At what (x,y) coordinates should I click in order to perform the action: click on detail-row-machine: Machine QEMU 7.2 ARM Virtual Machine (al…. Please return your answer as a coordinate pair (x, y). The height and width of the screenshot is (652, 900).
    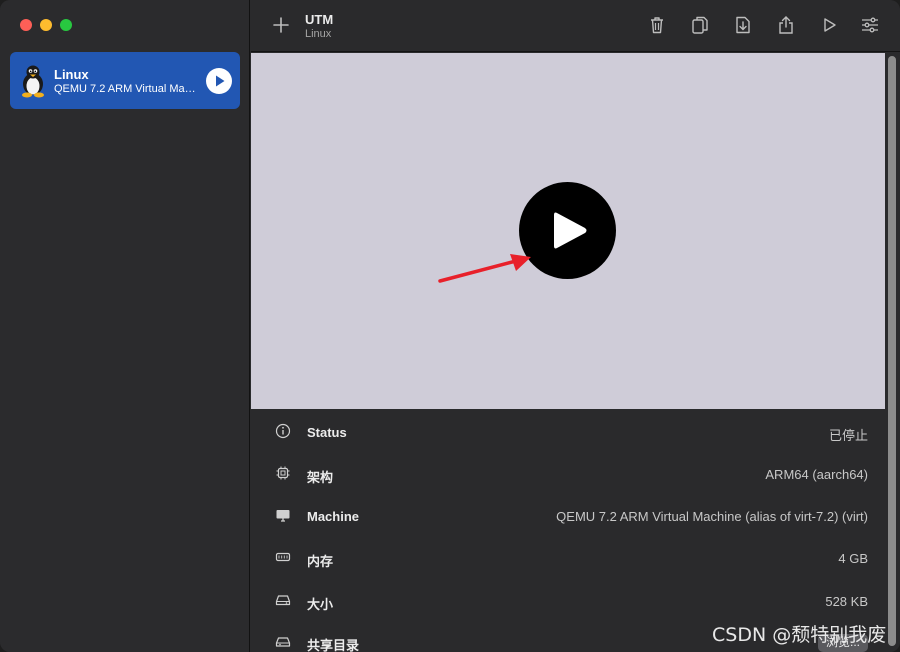
    Looking at the image, I should click on (568, 515).